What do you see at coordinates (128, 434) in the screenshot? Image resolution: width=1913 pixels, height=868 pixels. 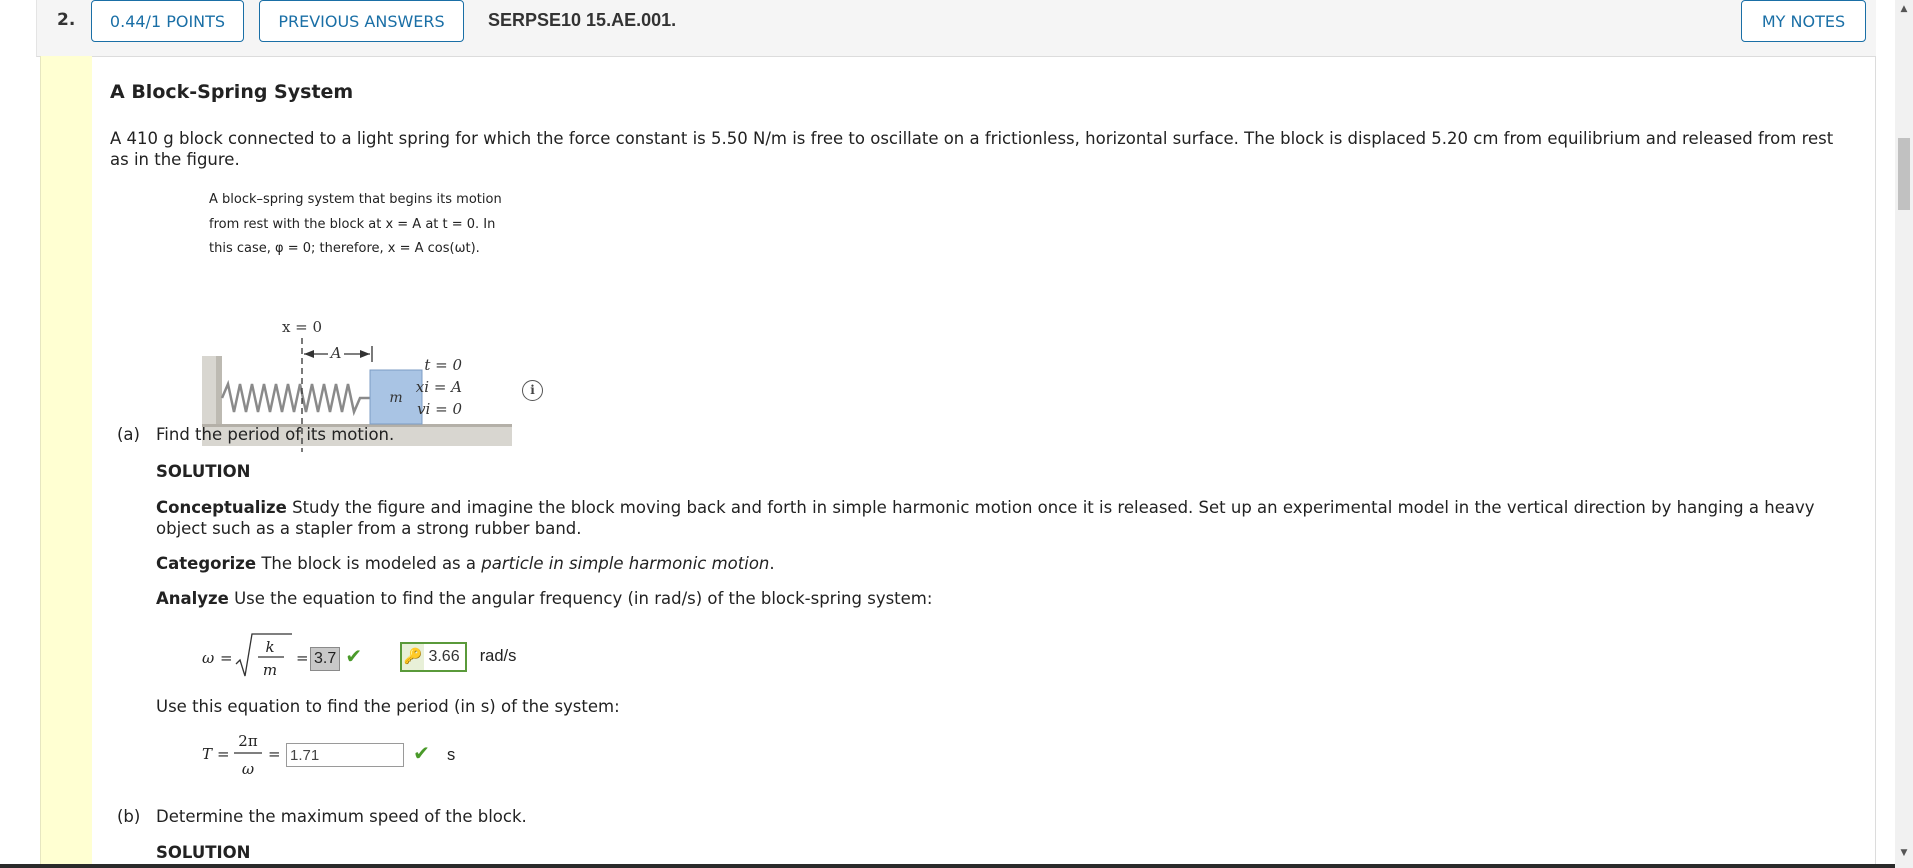 I see `part-a-label: (a)` at bounding box center [128, 434].